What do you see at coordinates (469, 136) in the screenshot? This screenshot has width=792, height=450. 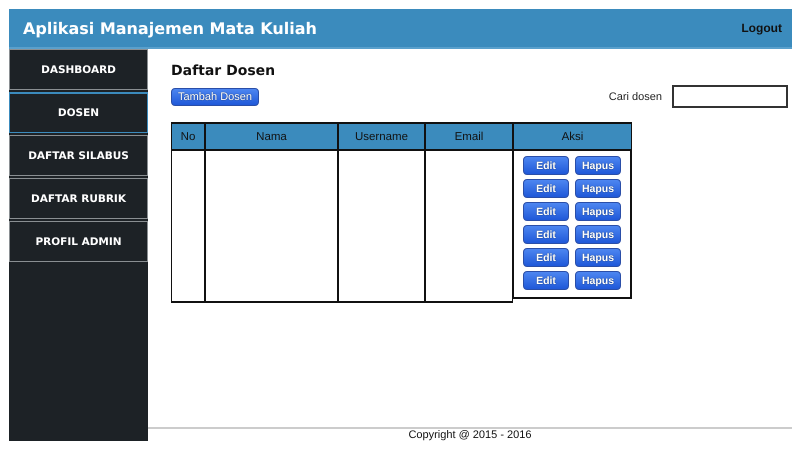 I see `column-header: Email` at bounding box center [469, 136].